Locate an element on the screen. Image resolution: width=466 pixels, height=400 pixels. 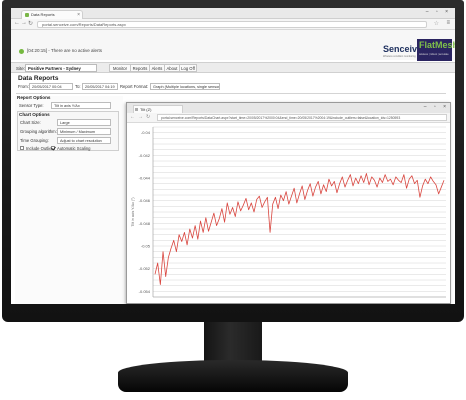
monitor-stand-base is located at coordinates (233, 376).